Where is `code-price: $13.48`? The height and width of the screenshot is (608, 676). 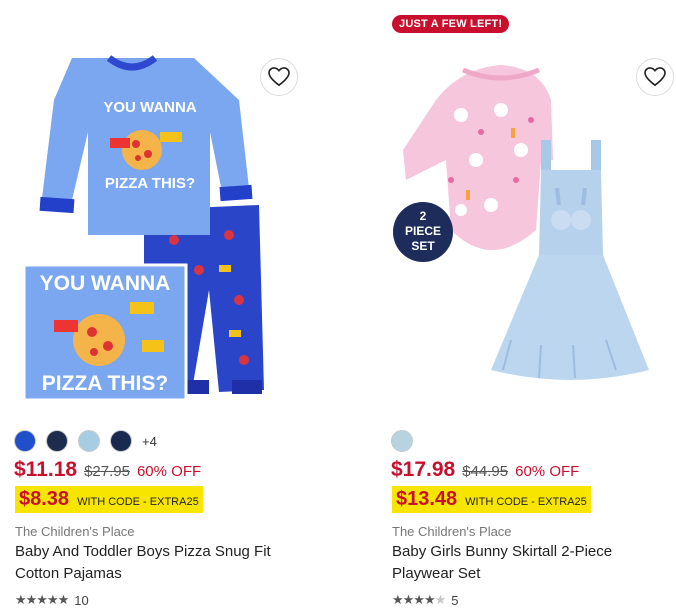
code-price: $13.48 is located at coordinates (427, 499).